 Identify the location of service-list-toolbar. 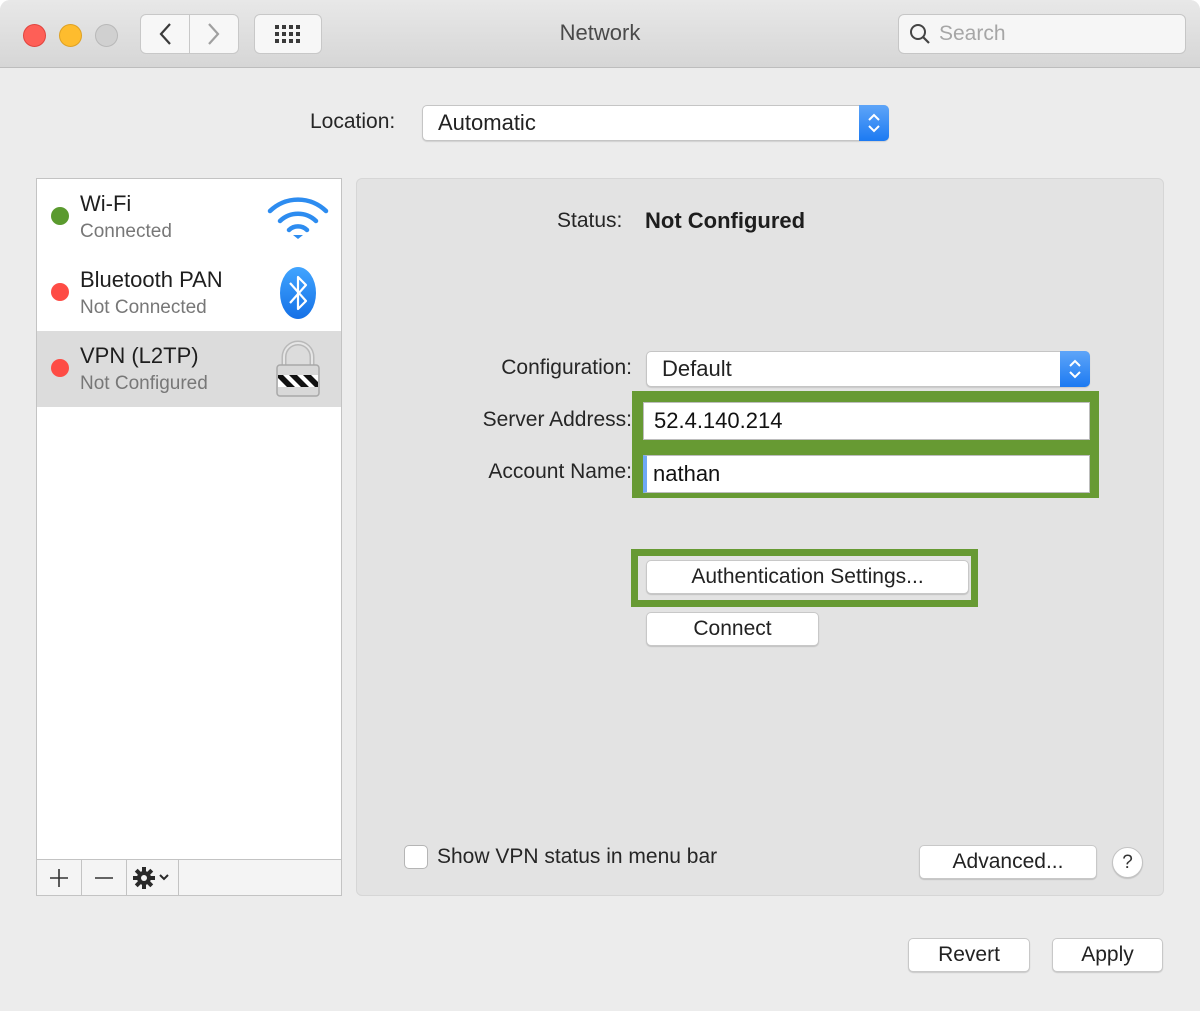
(189, 877).